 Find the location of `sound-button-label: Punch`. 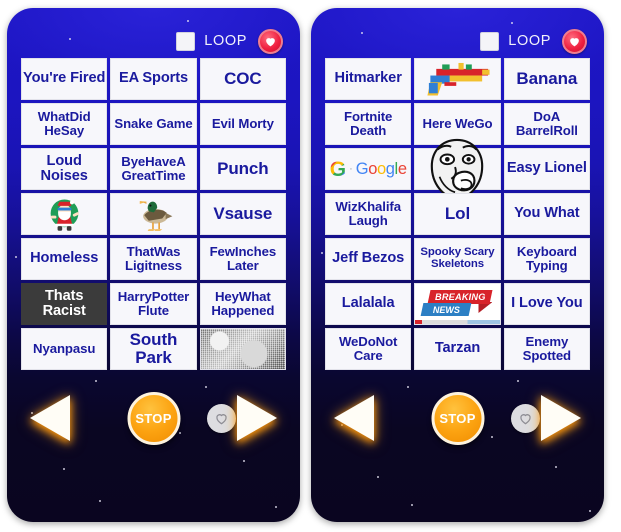

sound-button-label: Punch is located at coordinates (243, 168).